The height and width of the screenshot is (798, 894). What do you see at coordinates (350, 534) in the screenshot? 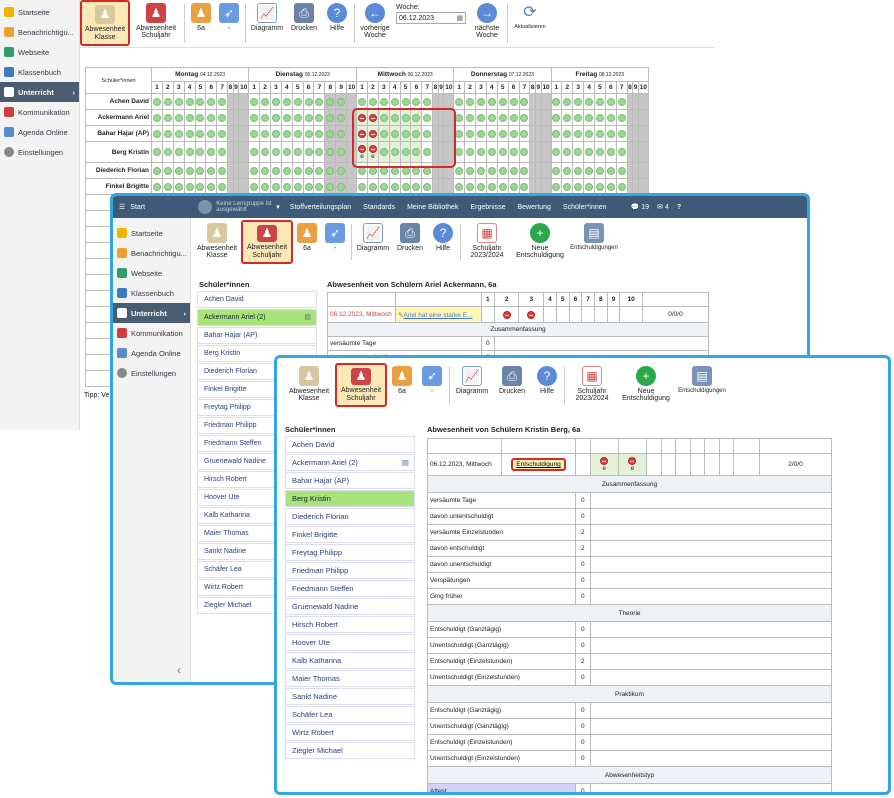
I see `list-item: Finkel Brigitte` at bounding box center [350, 534].